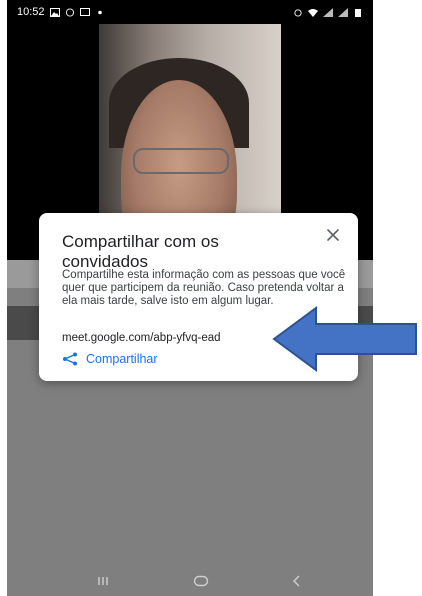 The height and width of the screenshot is (596, 422). What do you see at coordinates (328, 12) in the screenshot?
I see `signal-icon` at bounding box center [328, 12].